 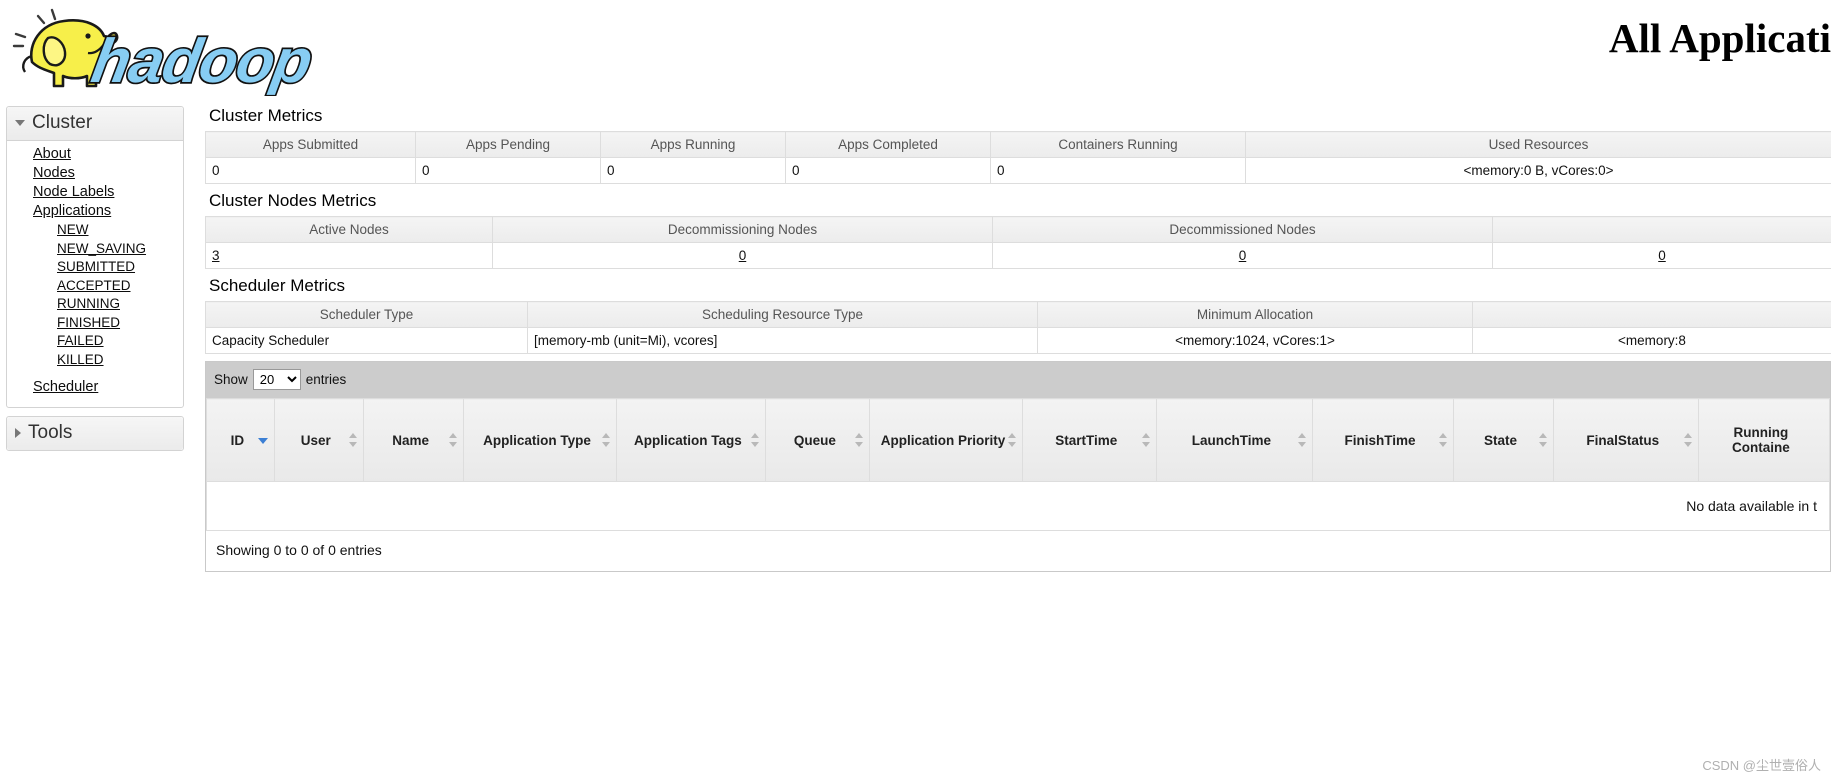 What do you see at coordinates (231, 379) in the screenshot?
I see `show-label: Show` at bounding box center [231, 379].